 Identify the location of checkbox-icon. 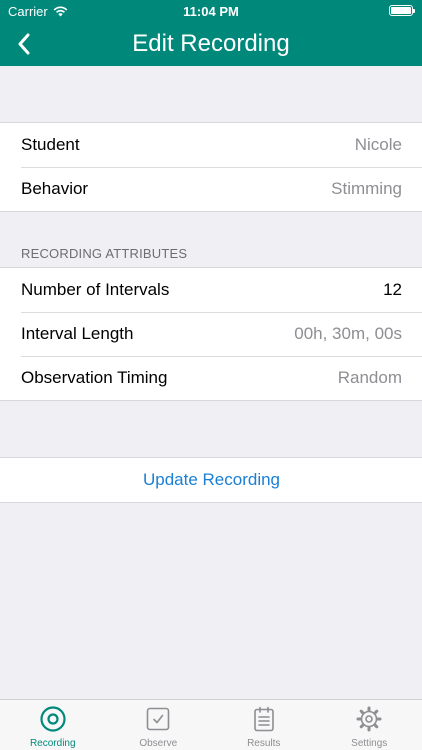
(158, 719).